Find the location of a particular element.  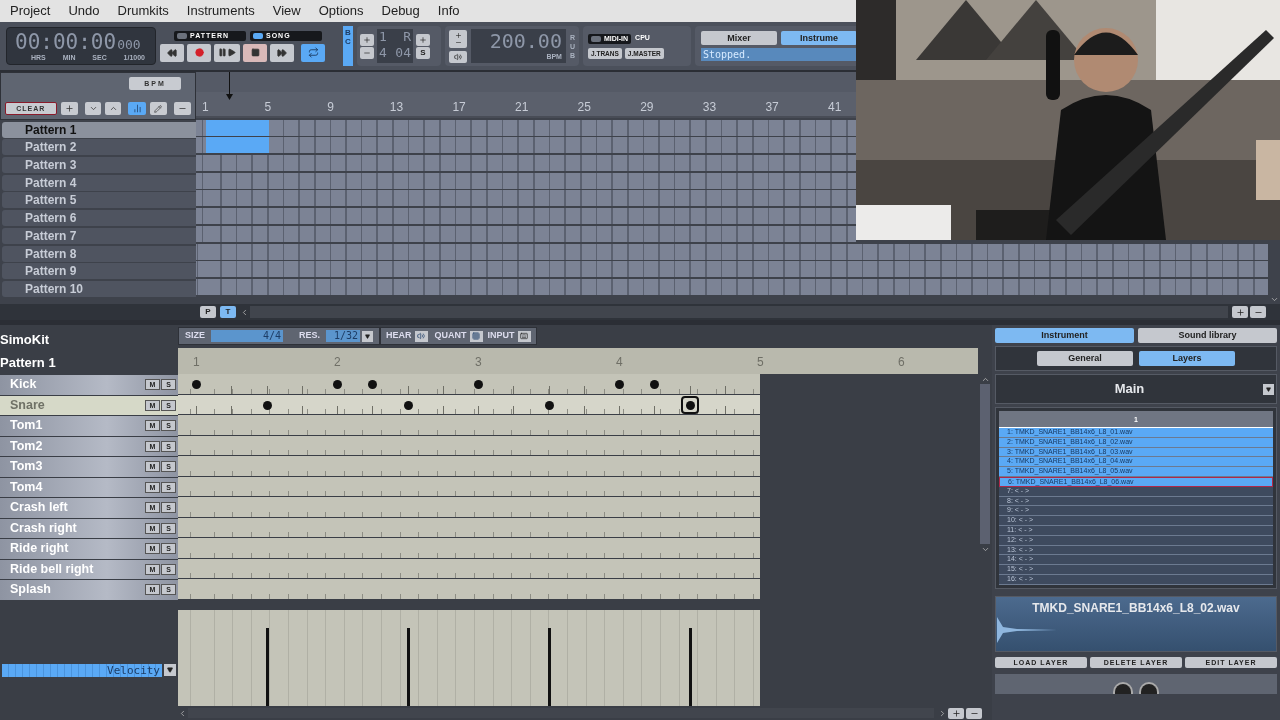

counter-value: R is located at coordinates (407, 37).